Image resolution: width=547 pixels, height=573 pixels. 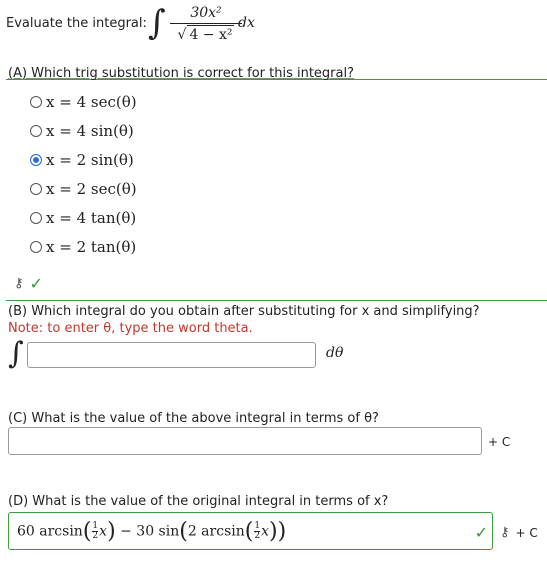 I want to click on integrand-denominator: √ 4 − x², so click(x=206, y=34).